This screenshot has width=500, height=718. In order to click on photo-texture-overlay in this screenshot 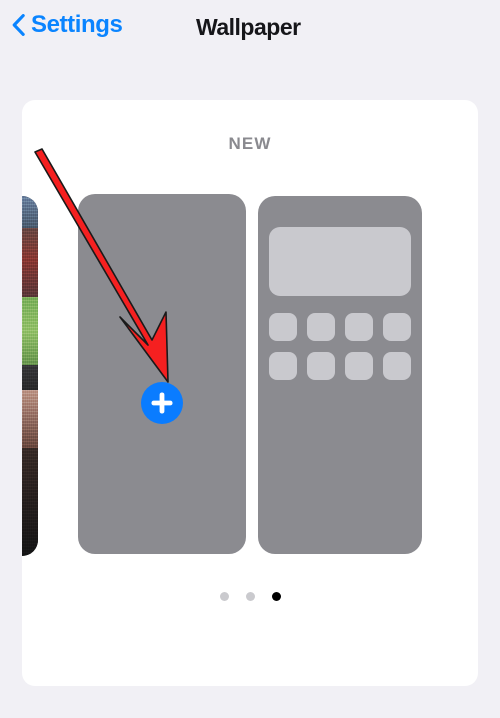, I will do `click(30, 376)`.